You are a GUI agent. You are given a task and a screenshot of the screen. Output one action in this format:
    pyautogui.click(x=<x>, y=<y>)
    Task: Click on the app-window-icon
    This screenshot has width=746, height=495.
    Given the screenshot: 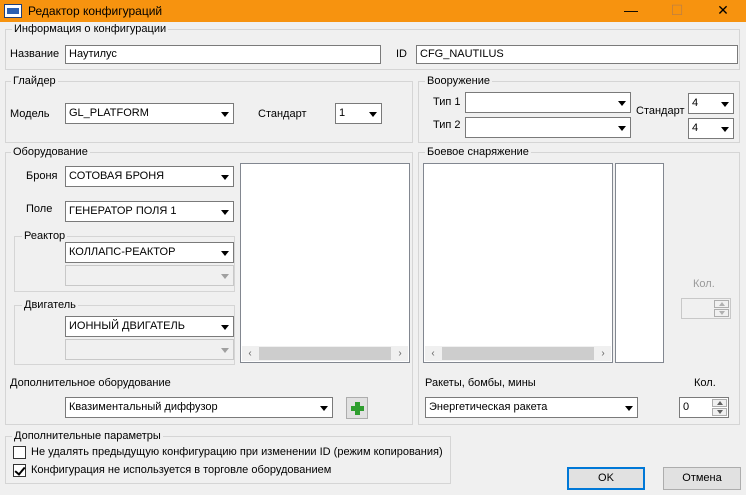 What is the action you would take?
    pyautogui.click(x=13, y=11)
    